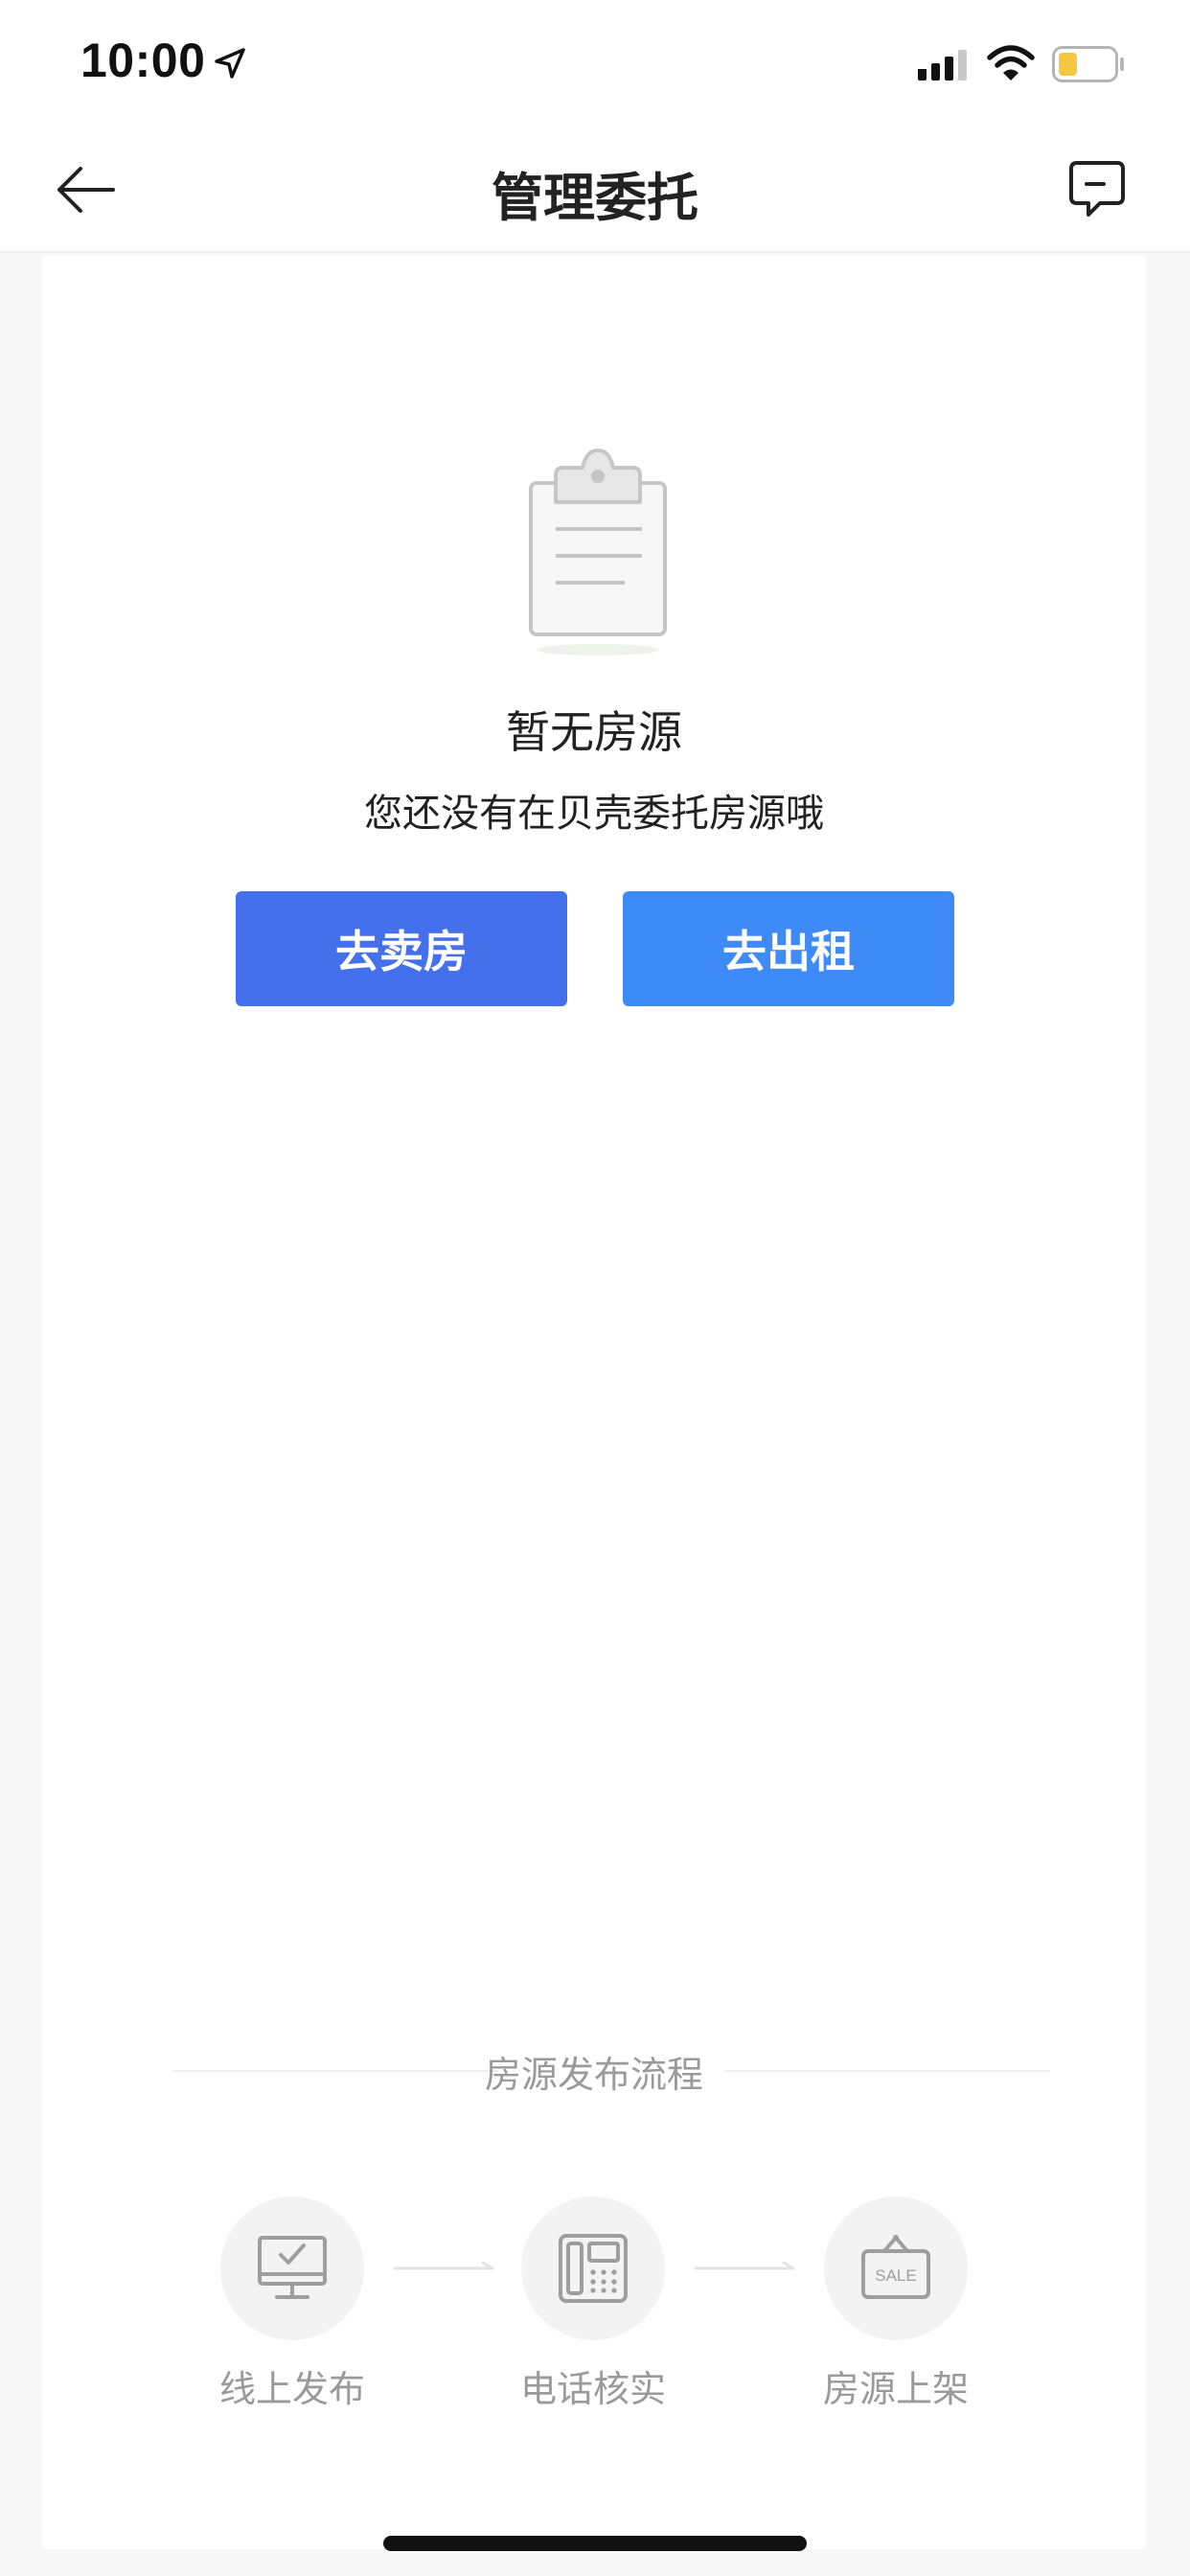 Image resolution: width=1190 pixels, height=2576 pixels. I want to click on empty-title: 暂无房源, so click(594, 732).